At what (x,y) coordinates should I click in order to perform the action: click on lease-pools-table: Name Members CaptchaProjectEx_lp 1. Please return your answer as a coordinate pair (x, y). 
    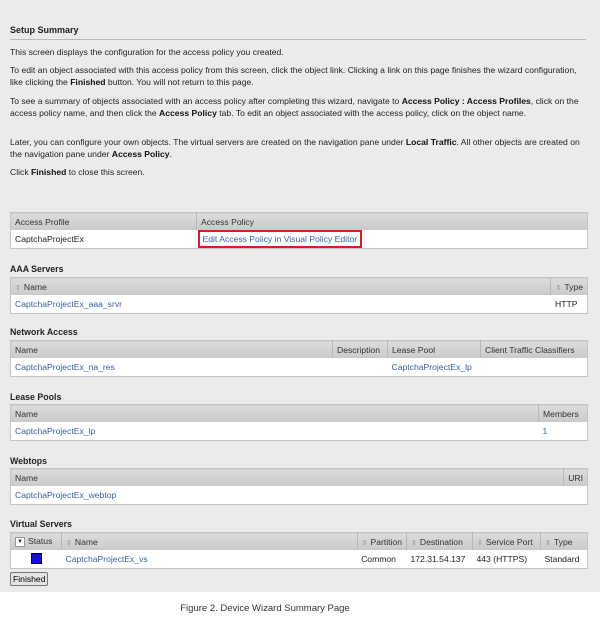
    Looking at the image, I should click on (299, 422).